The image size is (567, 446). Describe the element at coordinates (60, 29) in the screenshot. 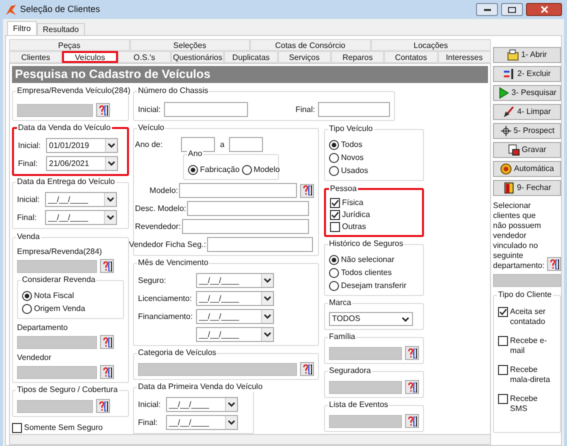

I see `tab: Resultado` at that location.